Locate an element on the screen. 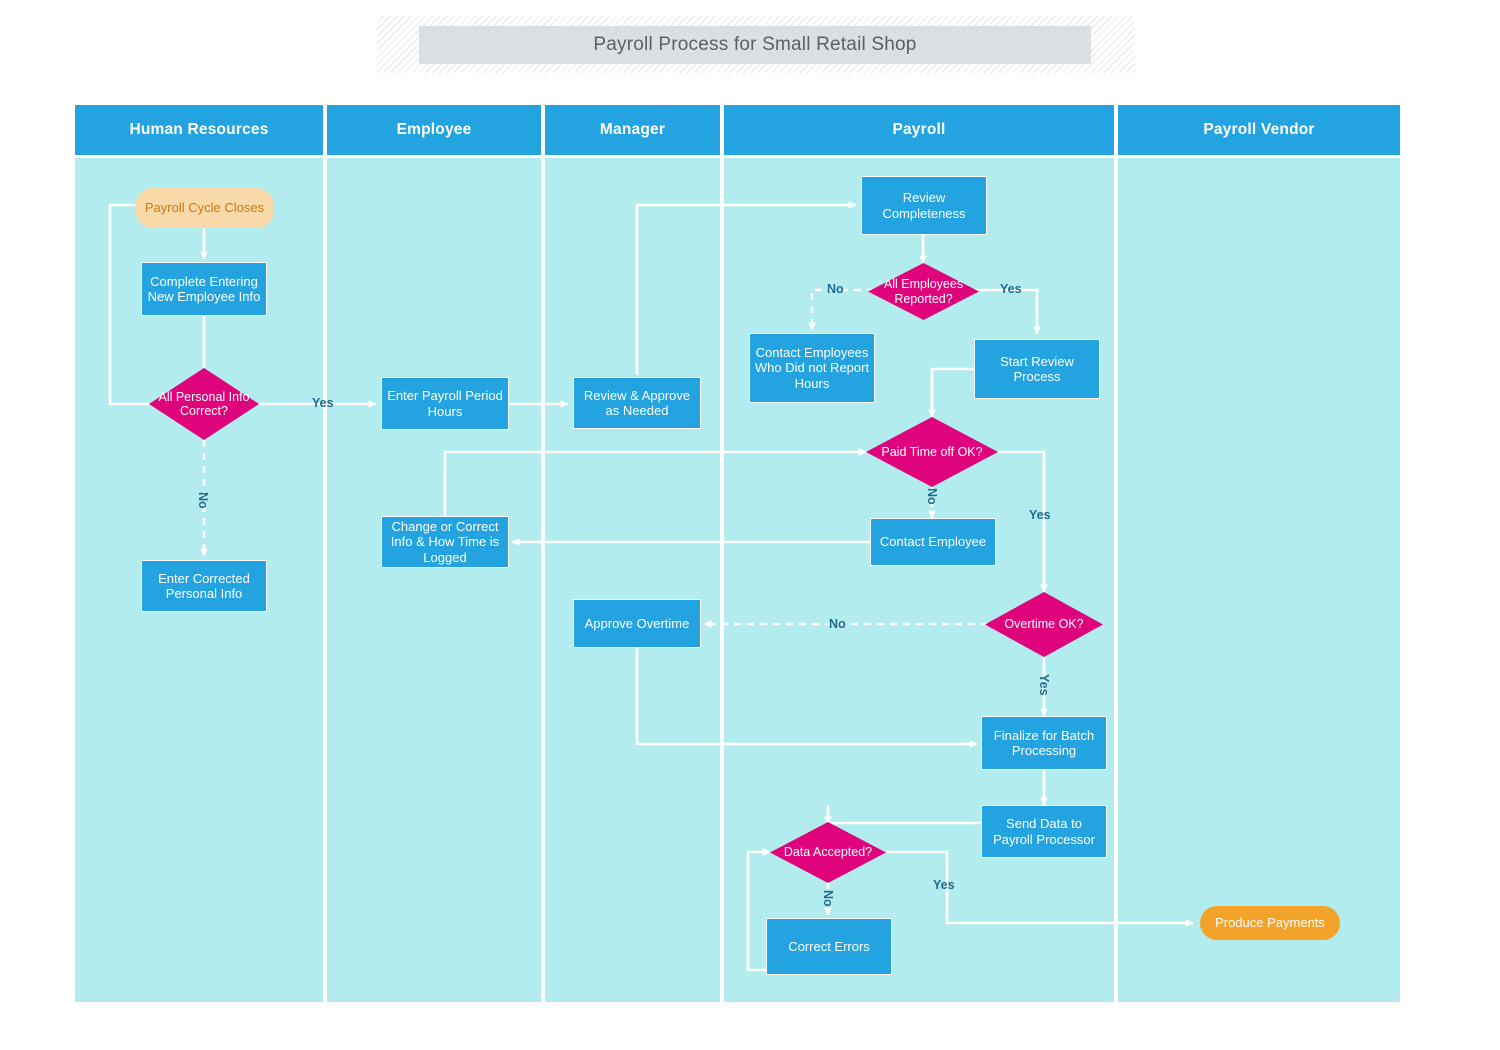 The height and width of the screenshot is (1050, 1500). node-finalize-for-batch-processing: Finalize for Batch Processing is located at coordinates (1044, 743).